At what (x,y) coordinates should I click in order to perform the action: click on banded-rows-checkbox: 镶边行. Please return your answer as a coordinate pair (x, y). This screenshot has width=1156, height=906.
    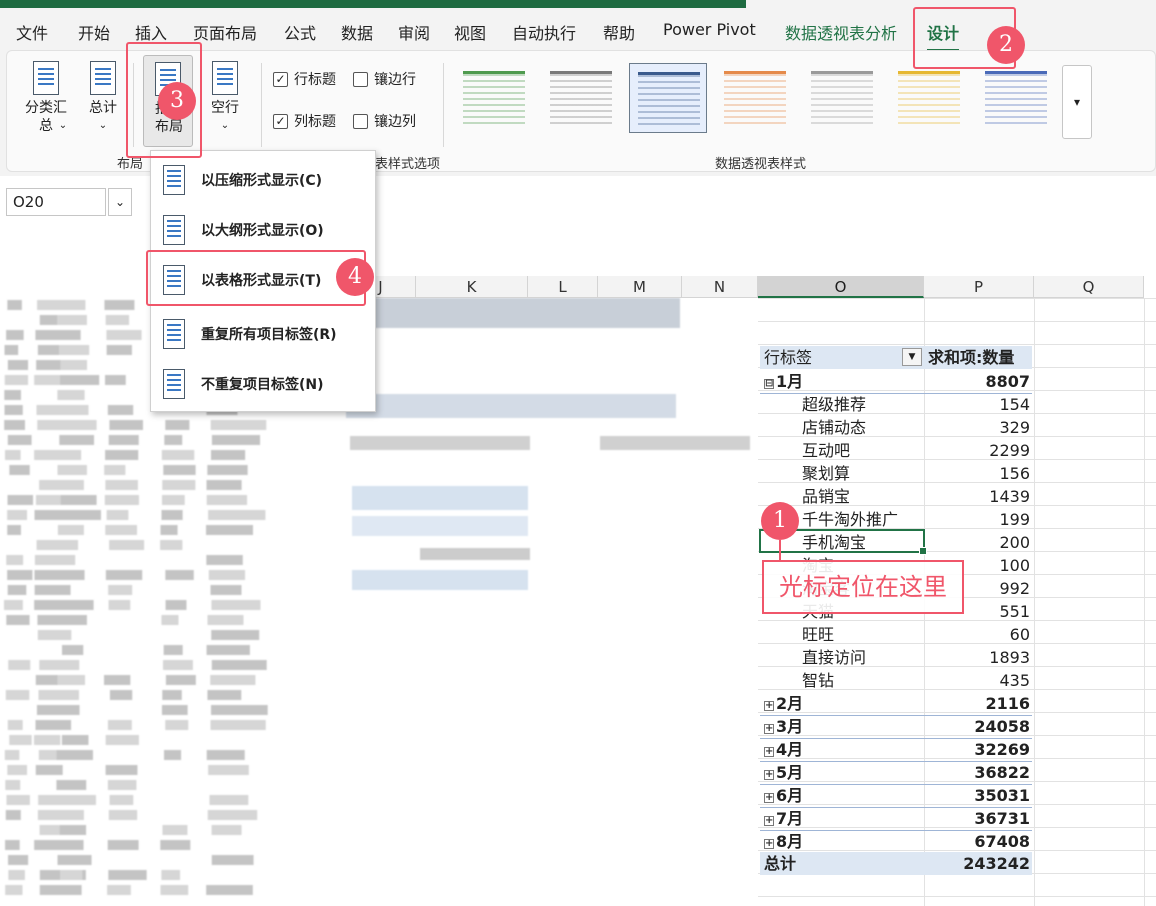
    Looking at the image, I should click on (384, 79).